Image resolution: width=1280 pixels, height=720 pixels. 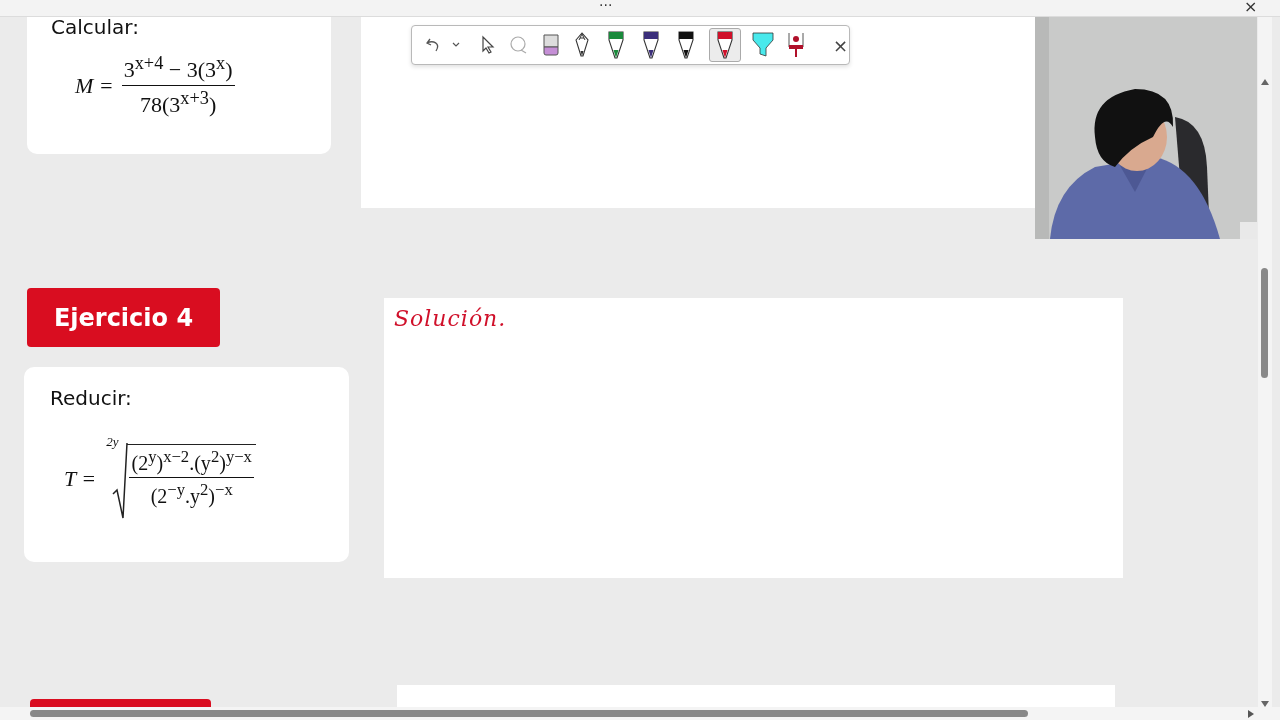 I want to click on stamp-icon, so click(x=796, y=45).